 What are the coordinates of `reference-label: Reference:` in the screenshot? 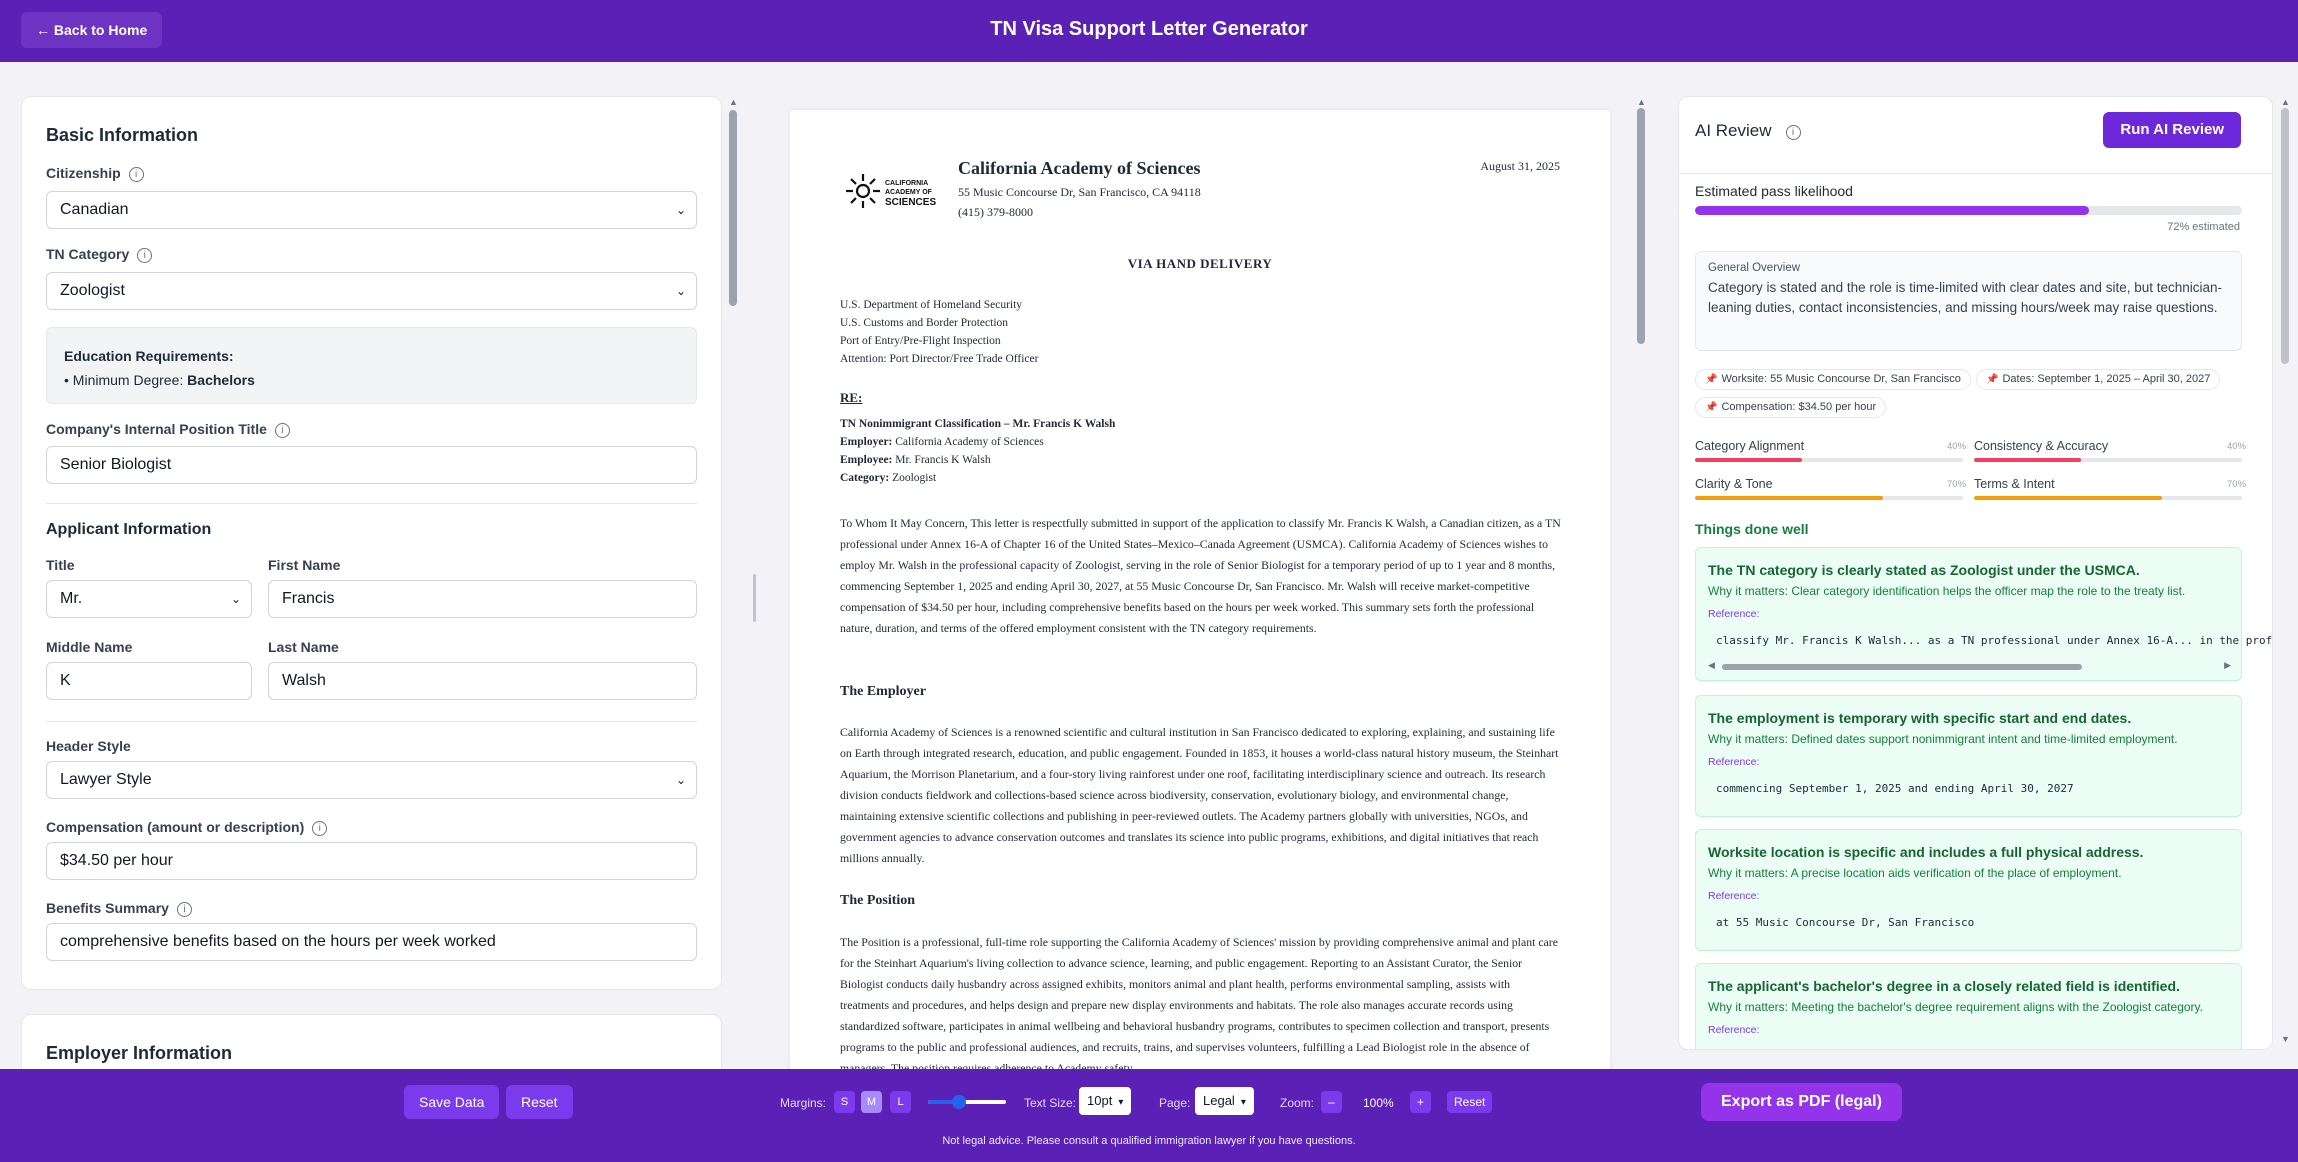 It's located at (1734, 762).